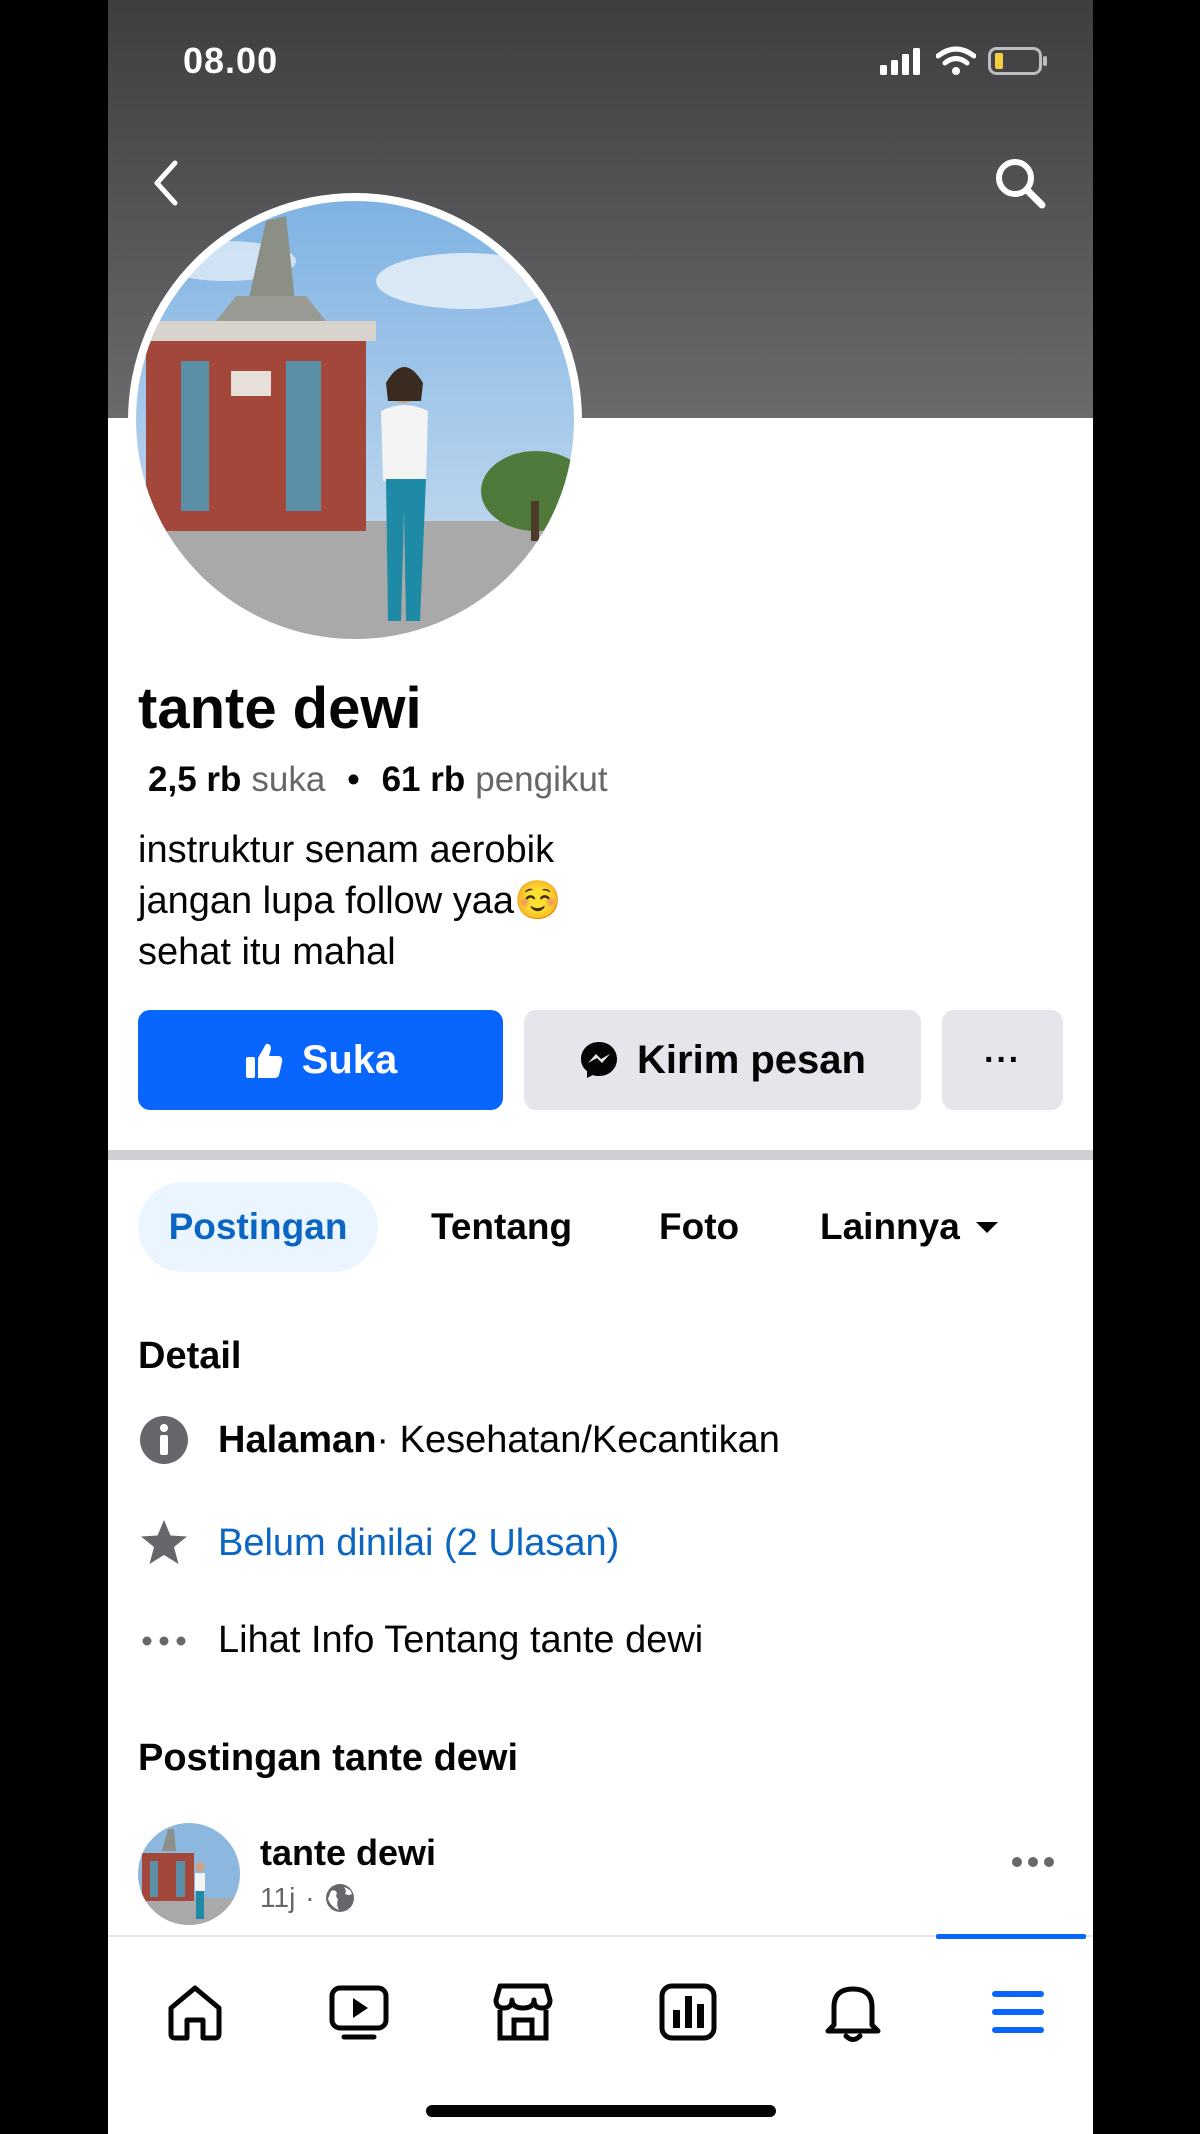 This screenshot has width=1200, height=2134. Describe the element at coordinates (263, 1060) in the screenshot. I see `thumbs-up-icon` at that location.